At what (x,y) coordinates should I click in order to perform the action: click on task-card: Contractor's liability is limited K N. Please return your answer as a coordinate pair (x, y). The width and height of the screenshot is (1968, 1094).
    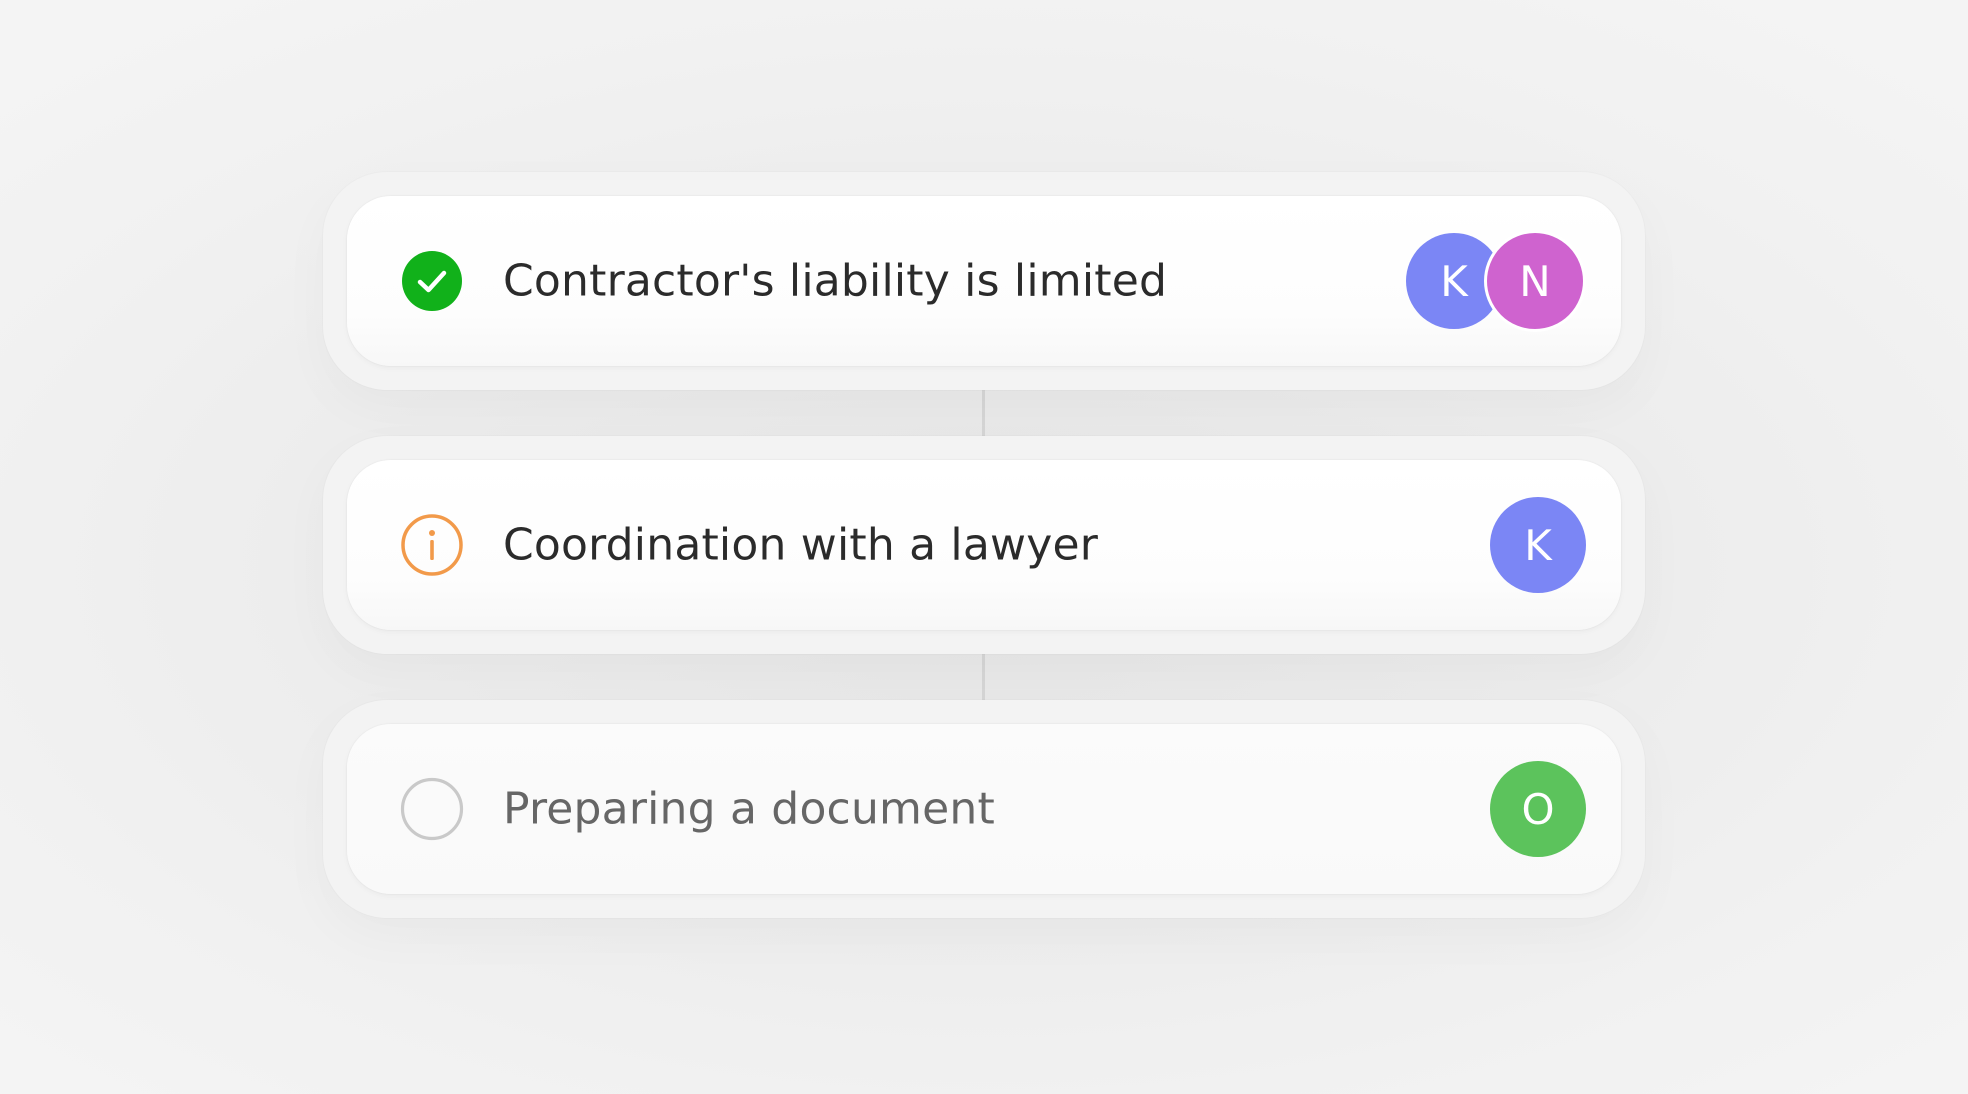
    Looking at the image, I should click on (984, 281).